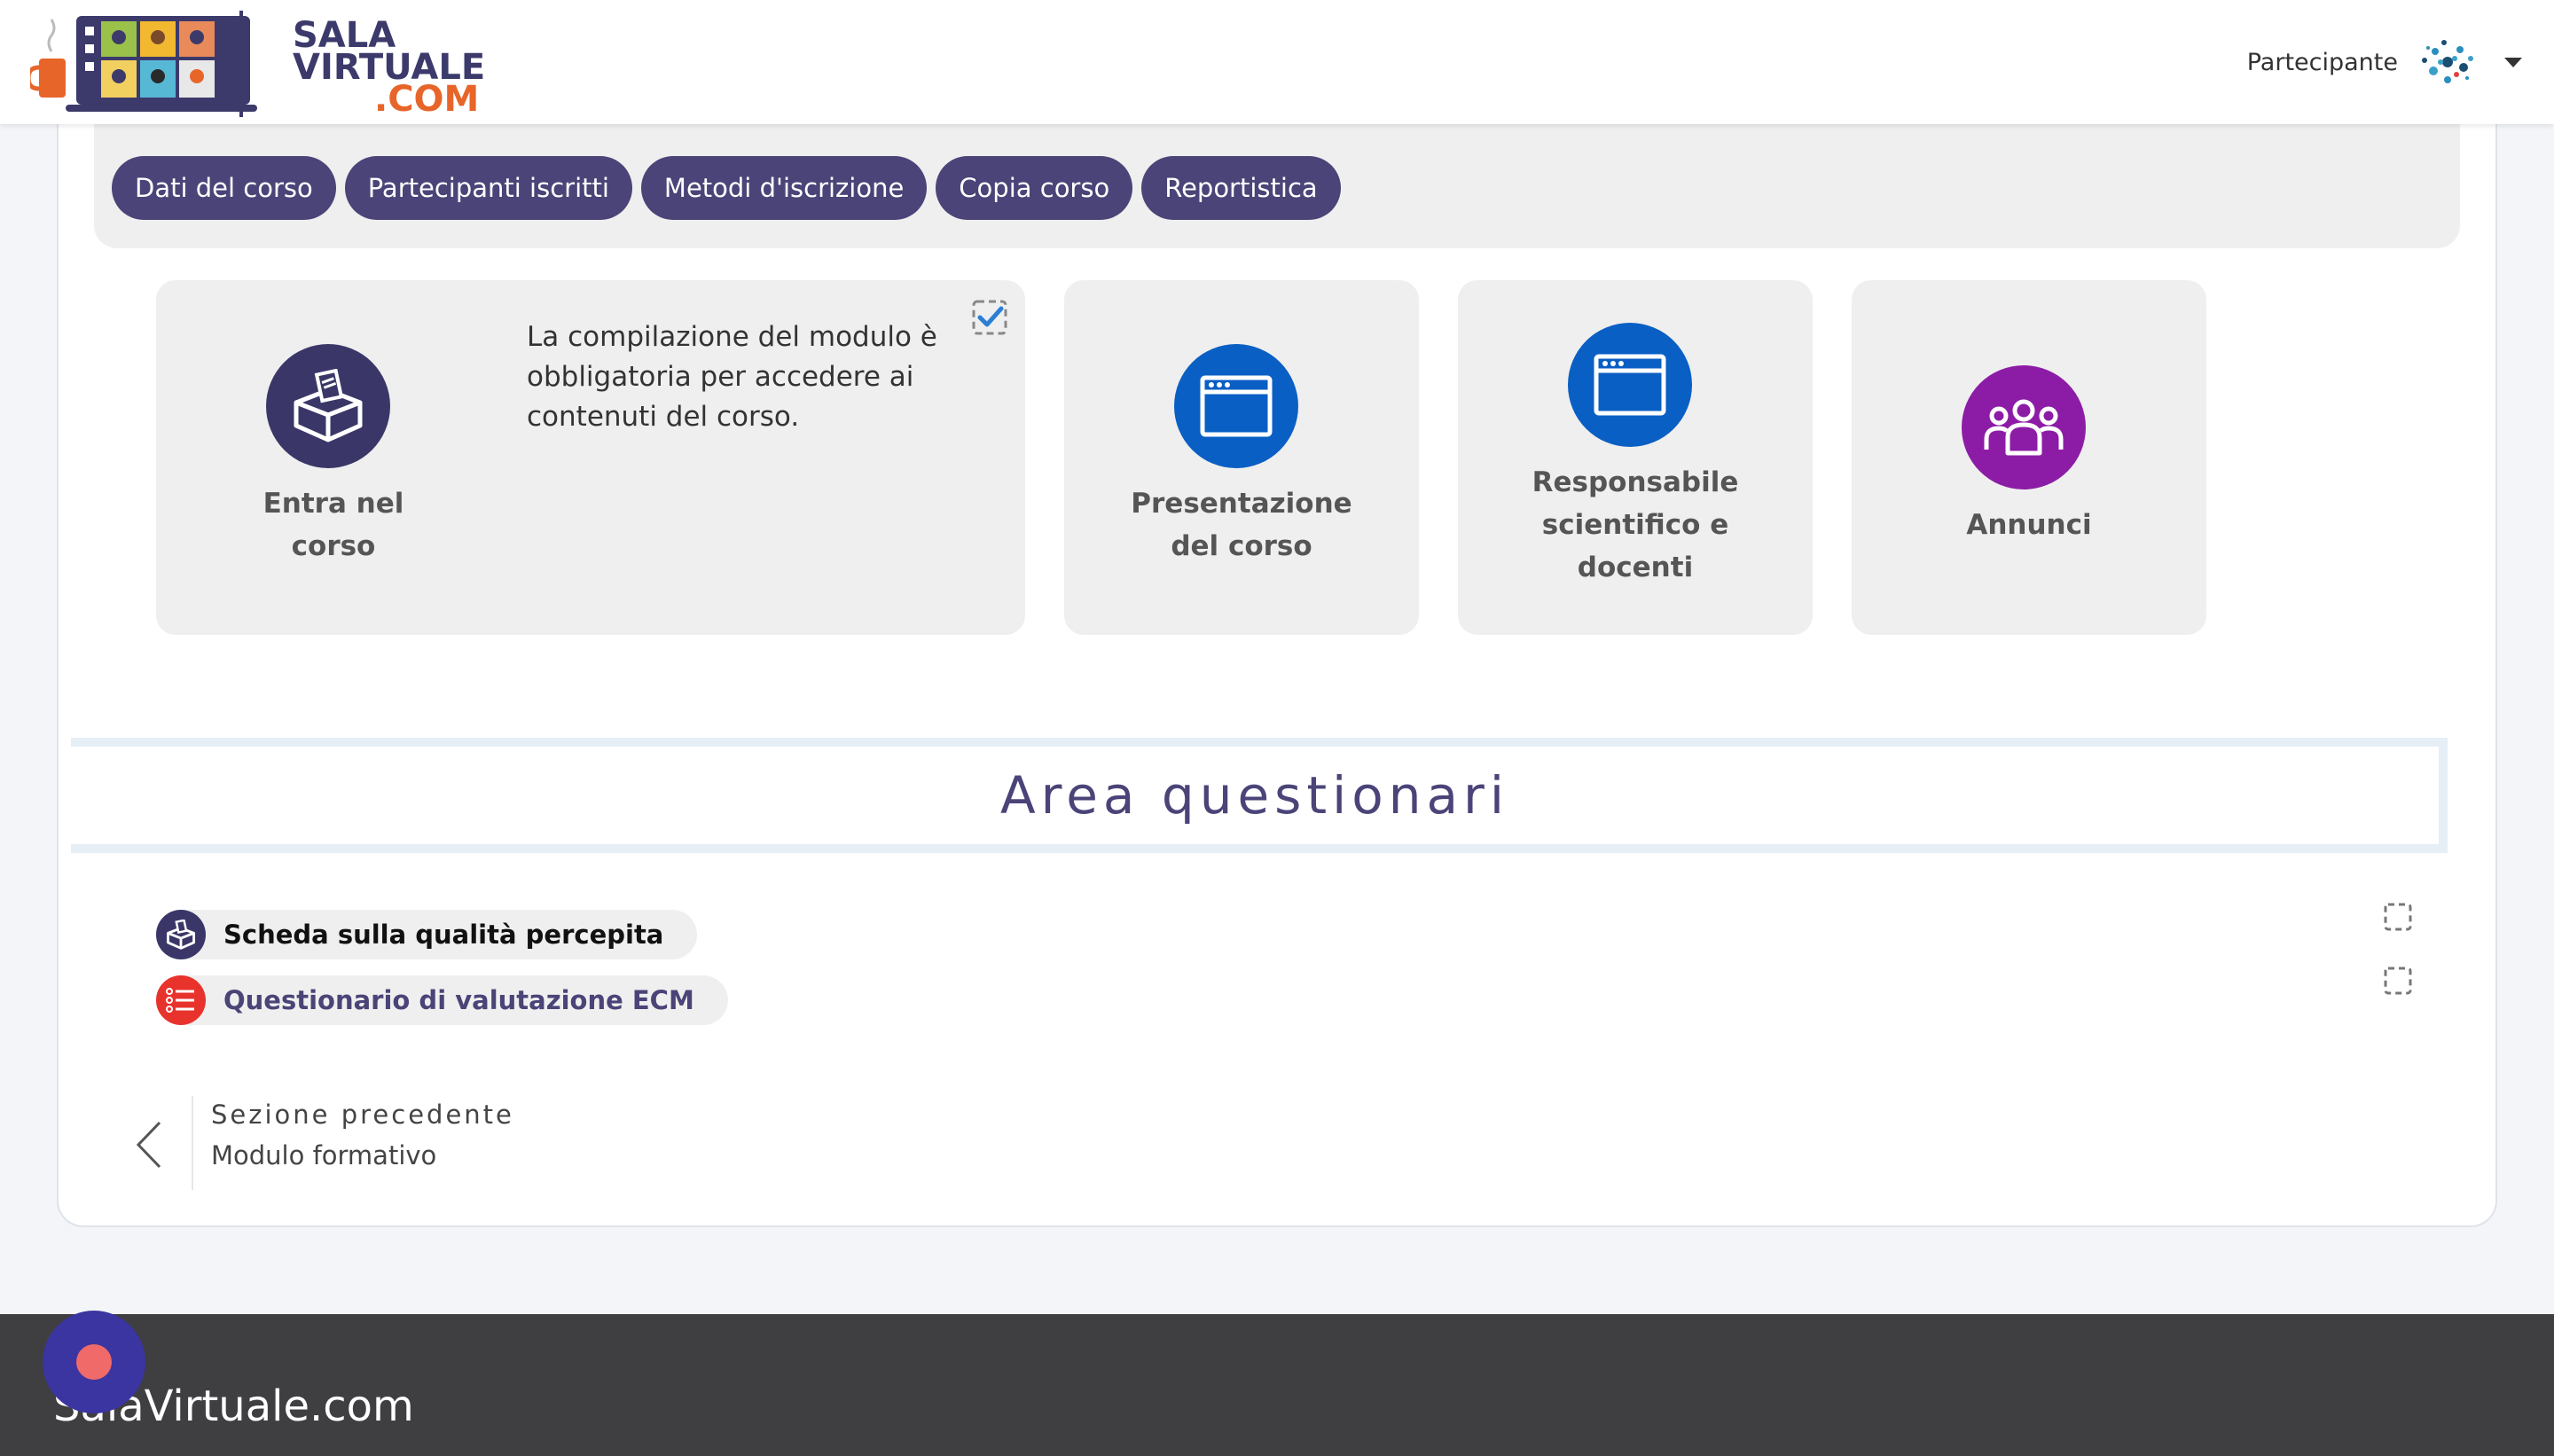  I want to click on group-icon, so click(2024, 427).